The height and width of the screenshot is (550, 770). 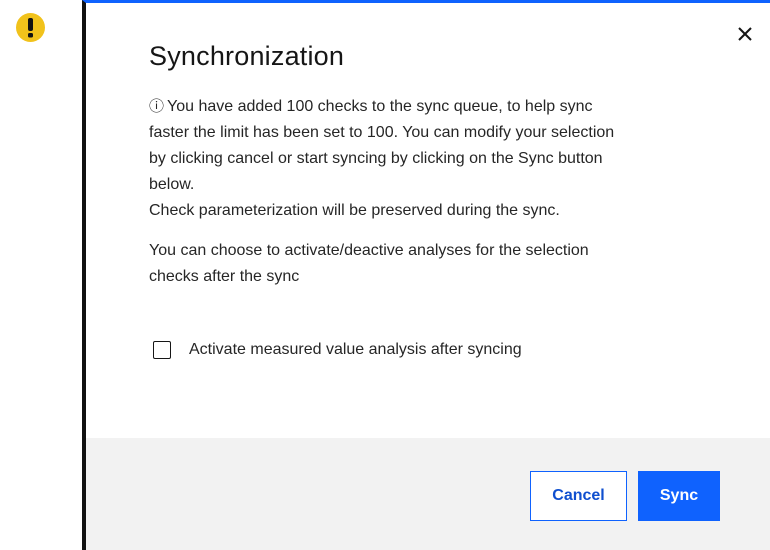 I want to click on close-icon, so click(x=745, y=34).